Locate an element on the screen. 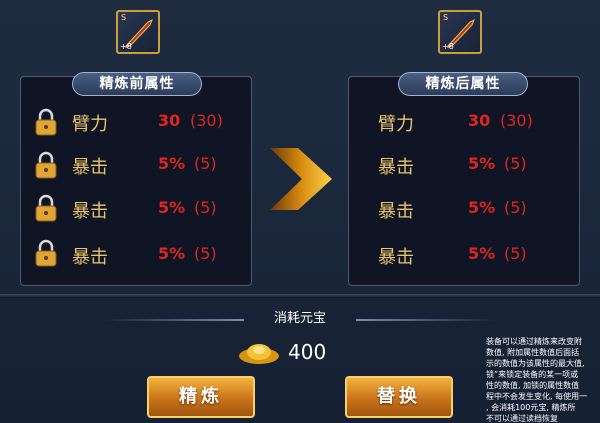  cost-divider-right is located at coordinates (426, 320).